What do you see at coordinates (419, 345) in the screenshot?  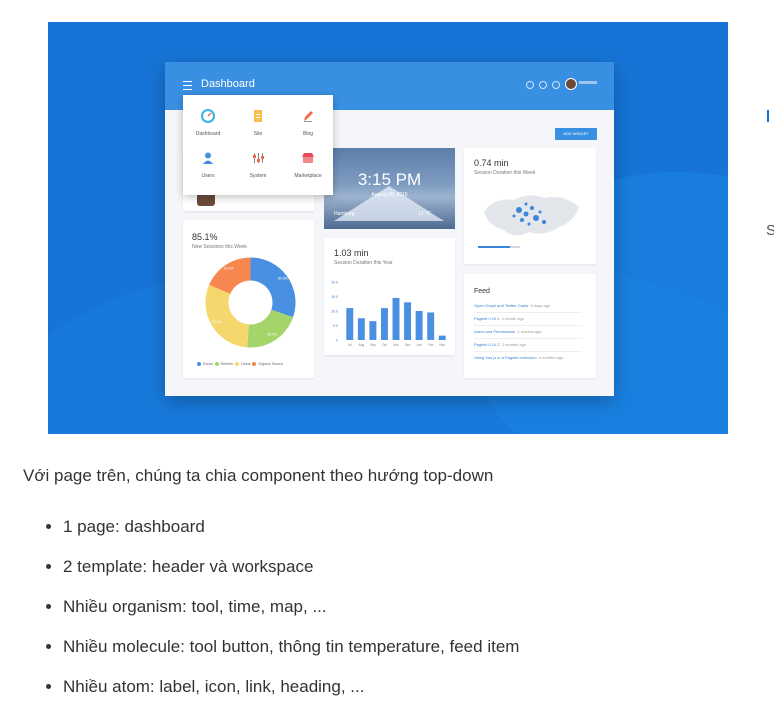 I see `x-tick-label: Jan` at bounding box center [419, 345].